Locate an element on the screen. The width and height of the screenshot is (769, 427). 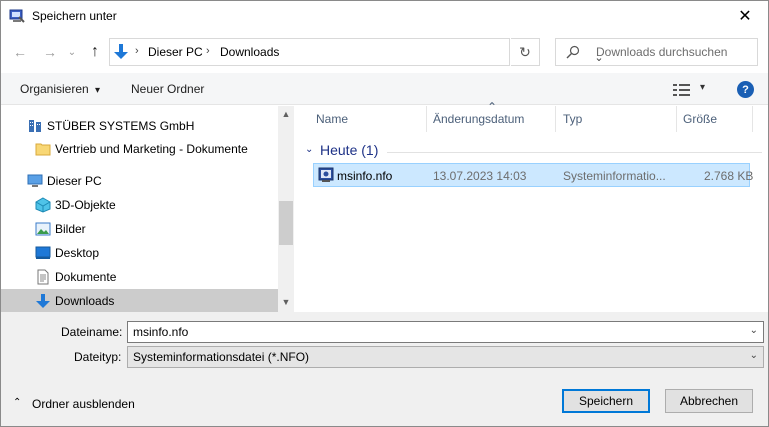
group-header-today: Heute (1) is located at coordinates (349, 150).